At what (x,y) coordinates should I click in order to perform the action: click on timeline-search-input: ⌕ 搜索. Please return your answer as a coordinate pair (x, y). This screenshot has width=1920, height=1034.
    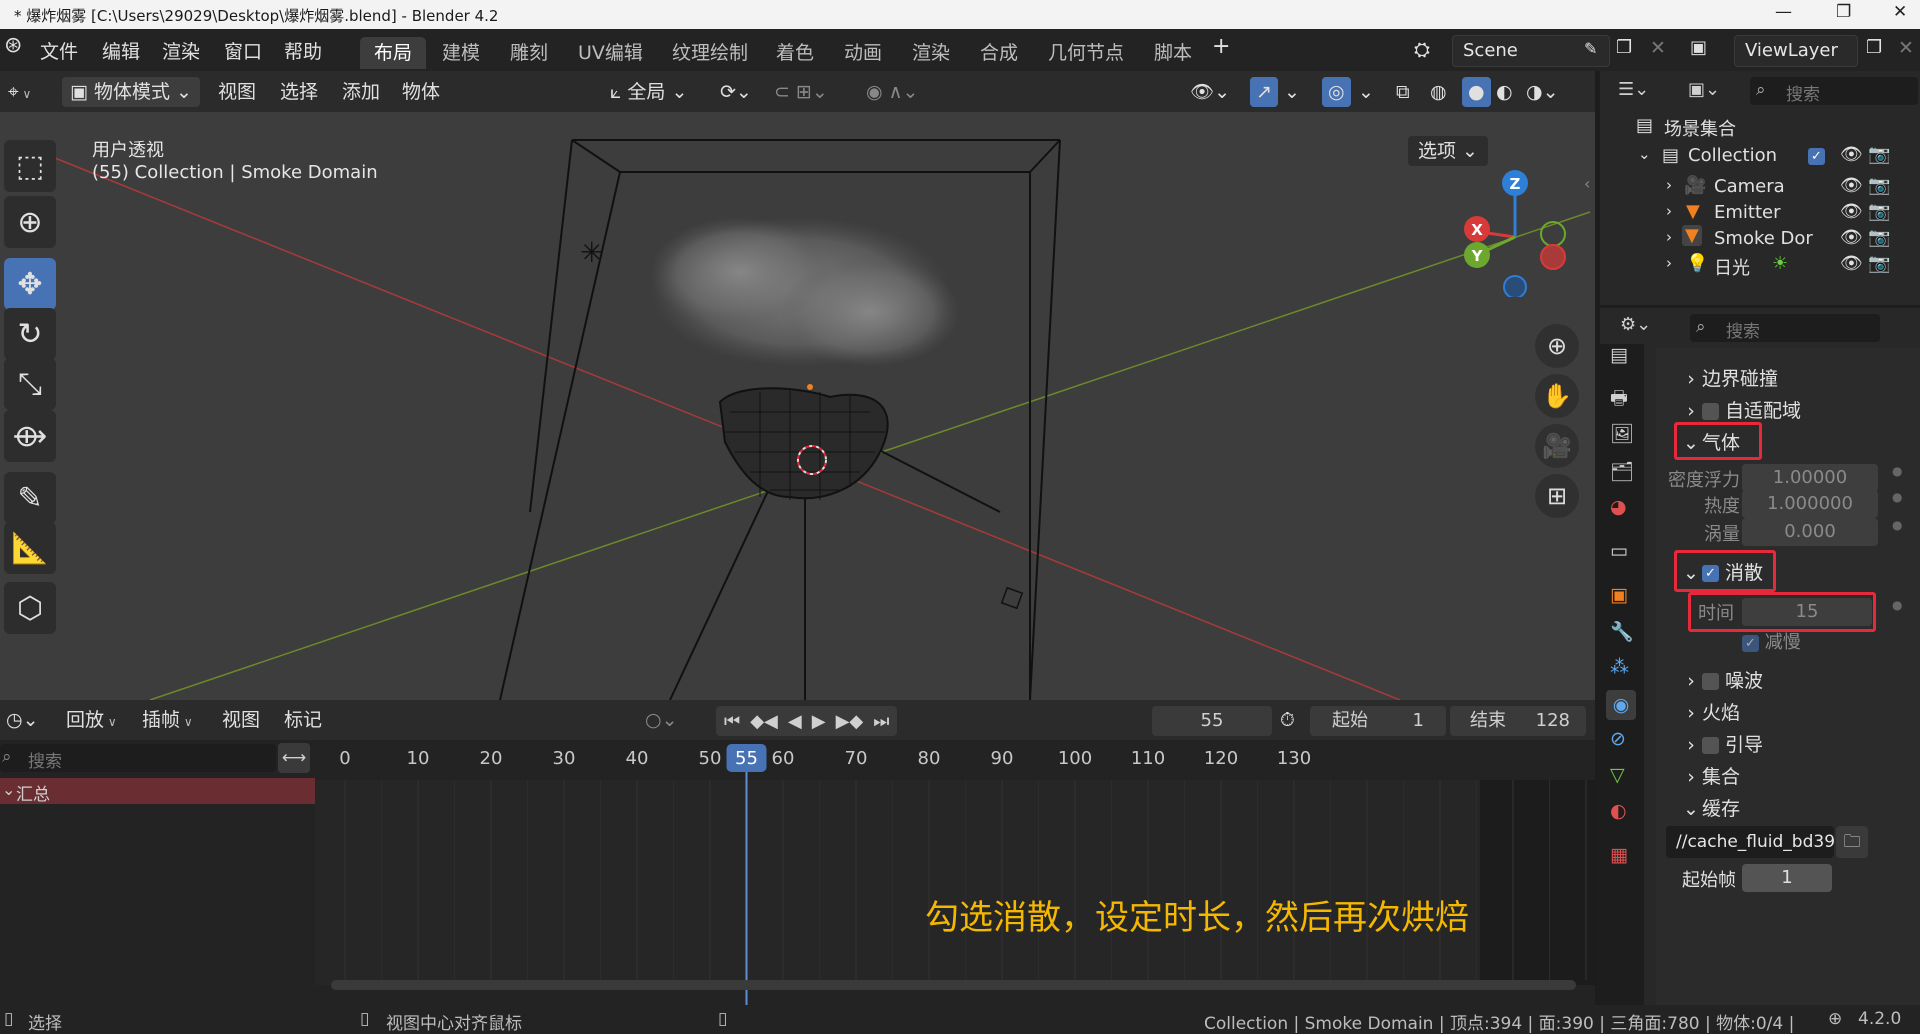
    Looking at the image, I should click on (138, 758).